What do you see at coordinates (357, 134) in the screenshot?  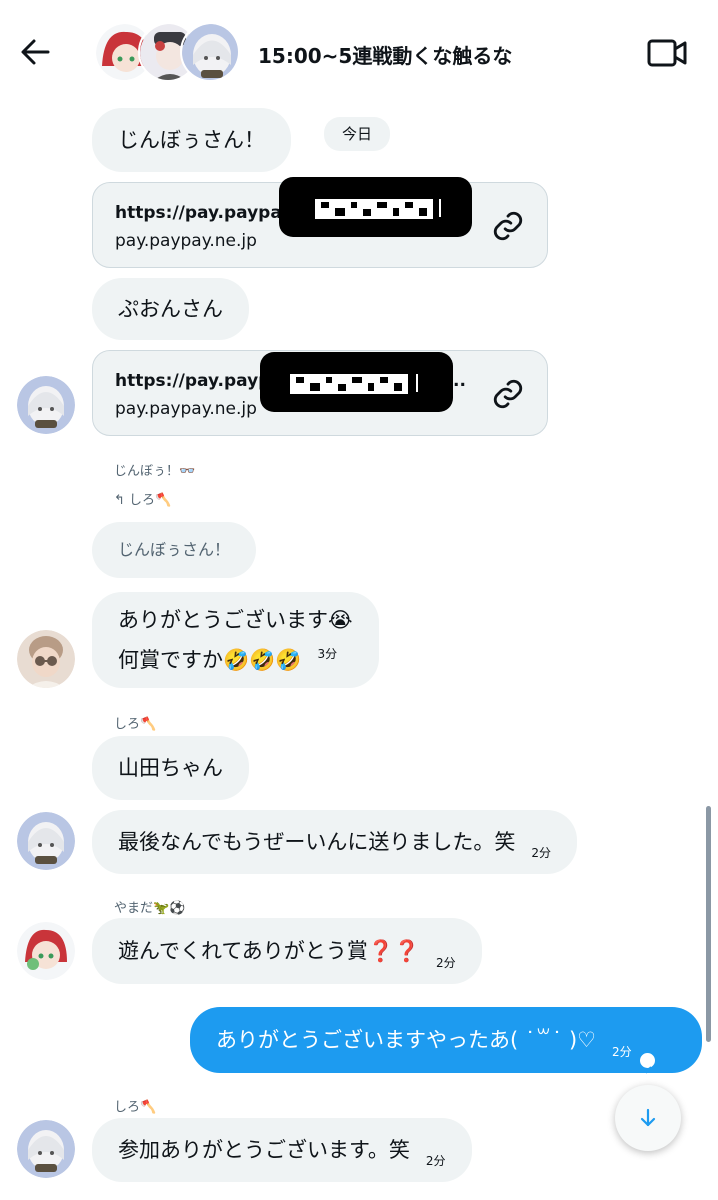 I see `date-chip: 今日` at bounding box center [357, 134].